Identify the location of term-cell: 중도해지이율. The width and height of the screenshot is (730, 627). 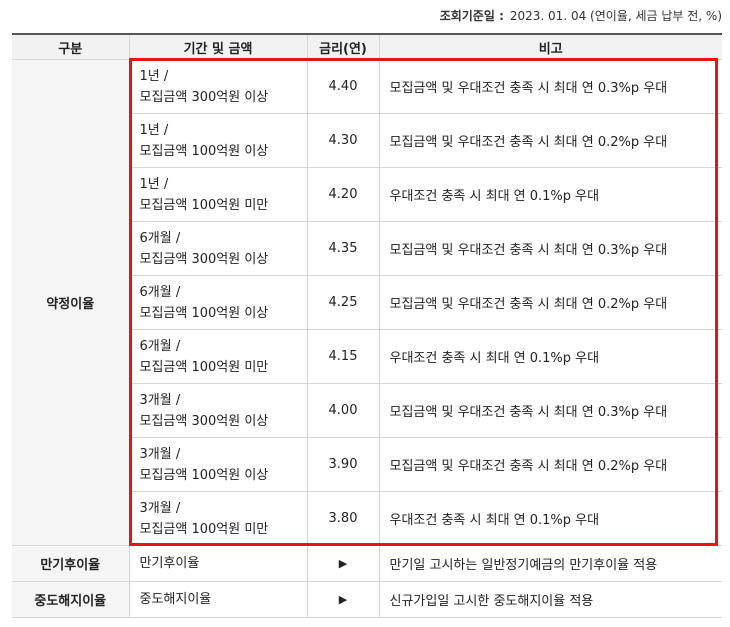
(218, 599).